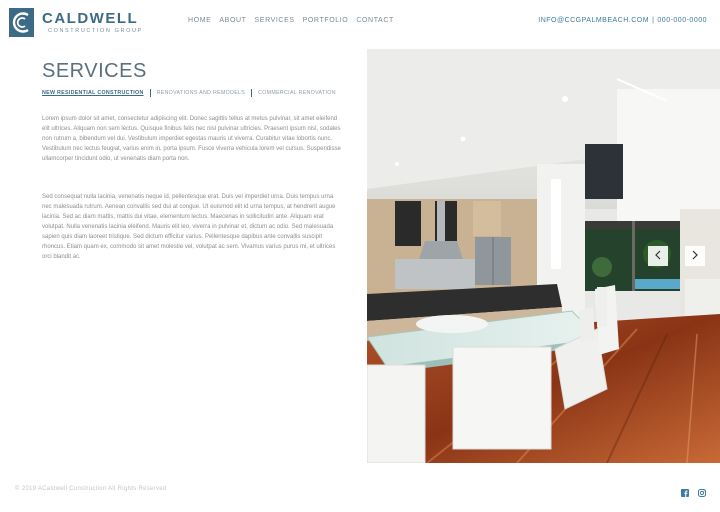  I want to click on chevron-right-icon, so click(695, 256).